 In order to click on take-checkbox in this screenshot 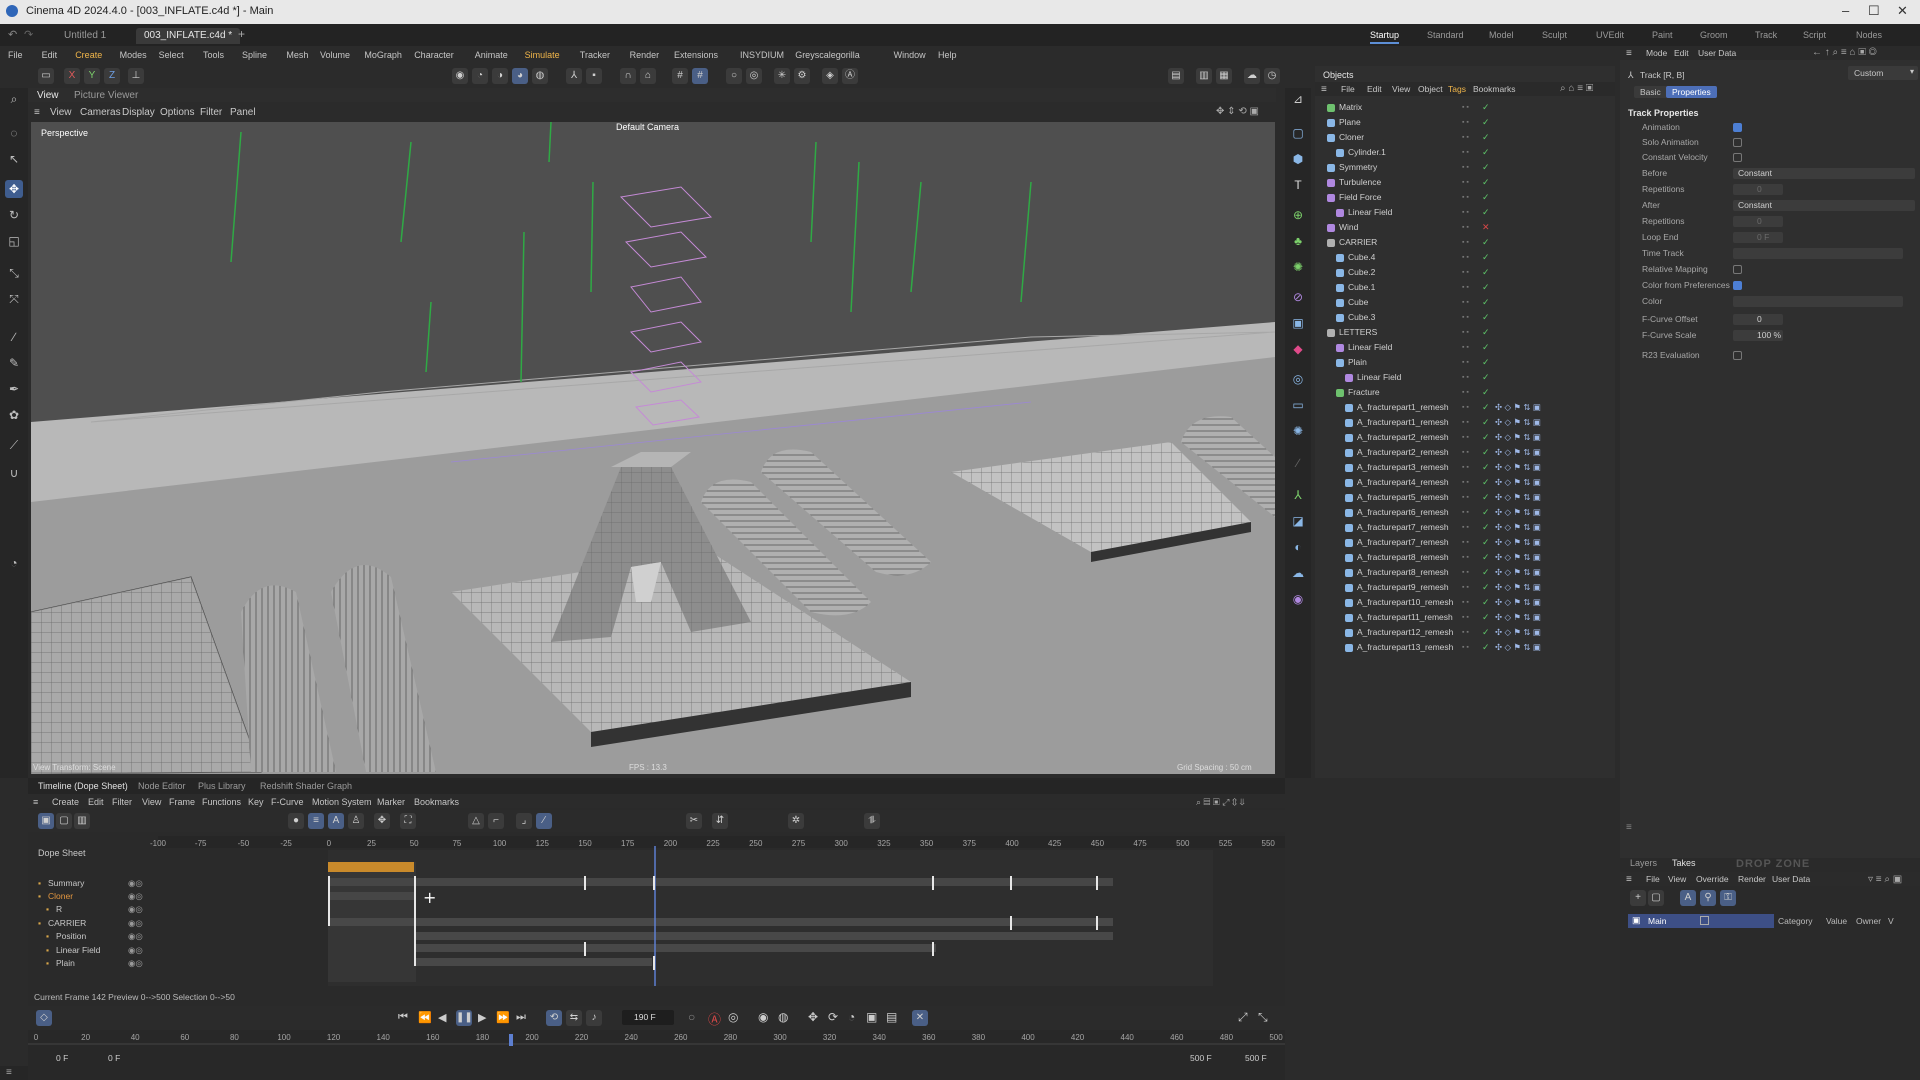, I will do `click(1704, 920)`.